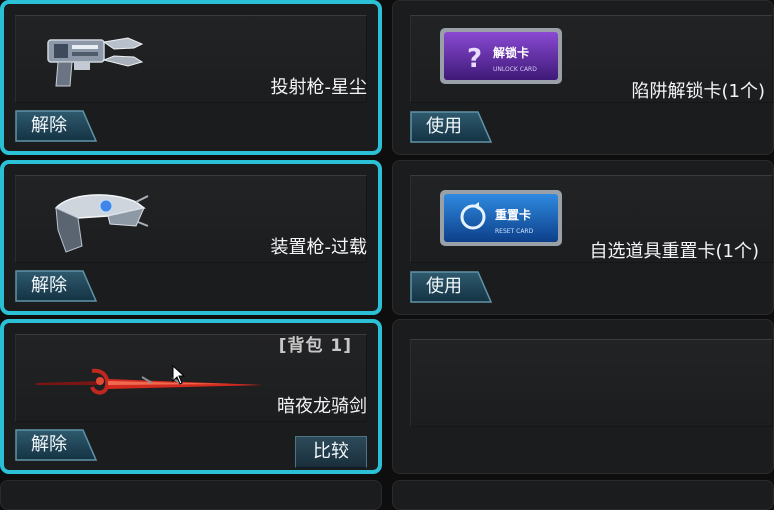  Describe the element at coordinates (319, 247) in the screenshot. I see `item-name: 装置枪-过载` at that location.